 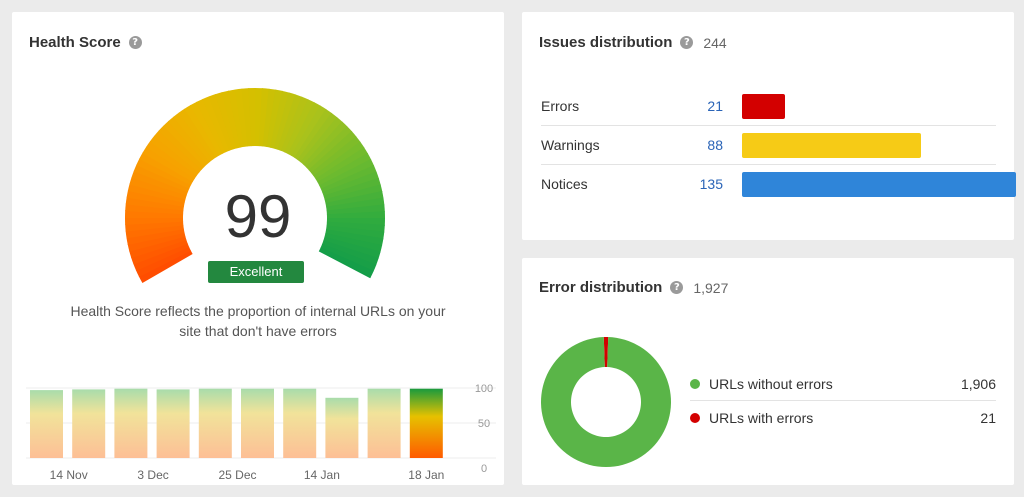 I want to click on legend-row: URLs with errors 21, so click(x=843, y=418).